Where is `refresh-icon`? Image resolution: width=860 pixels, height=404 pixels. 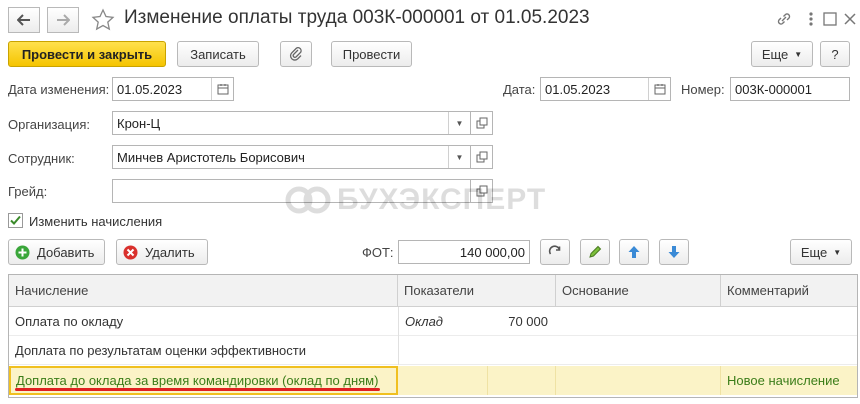 refresh-icon is located at coordinates (554, 250).